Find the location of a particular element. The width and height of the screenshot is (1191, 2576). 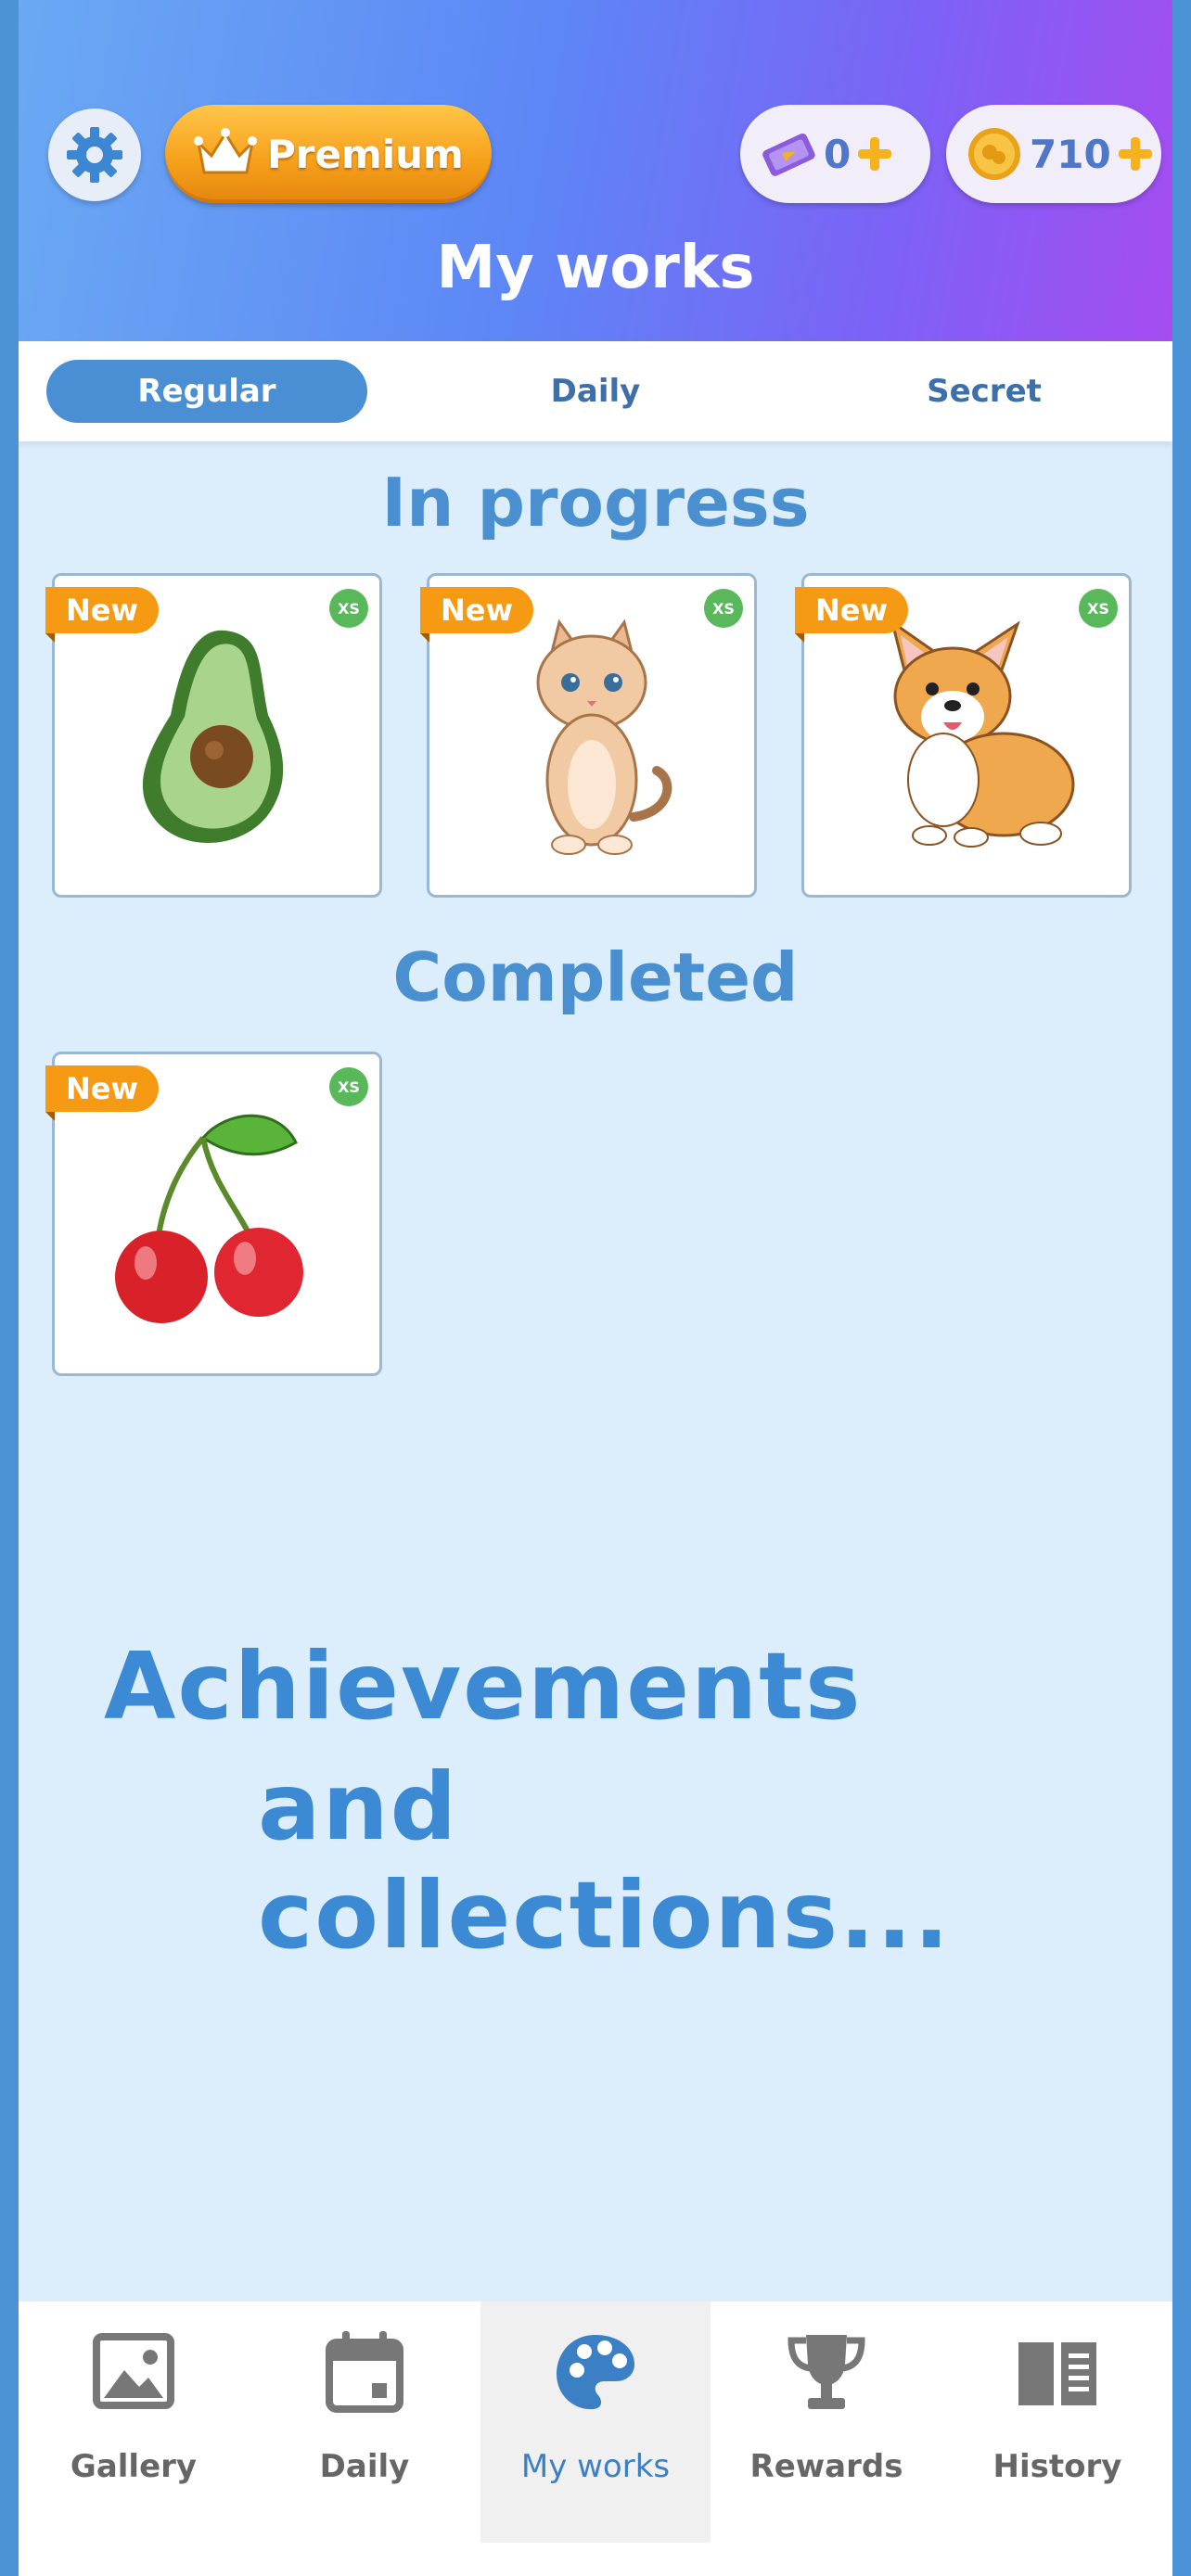

crown-icon is located at coordinates (225, 151).